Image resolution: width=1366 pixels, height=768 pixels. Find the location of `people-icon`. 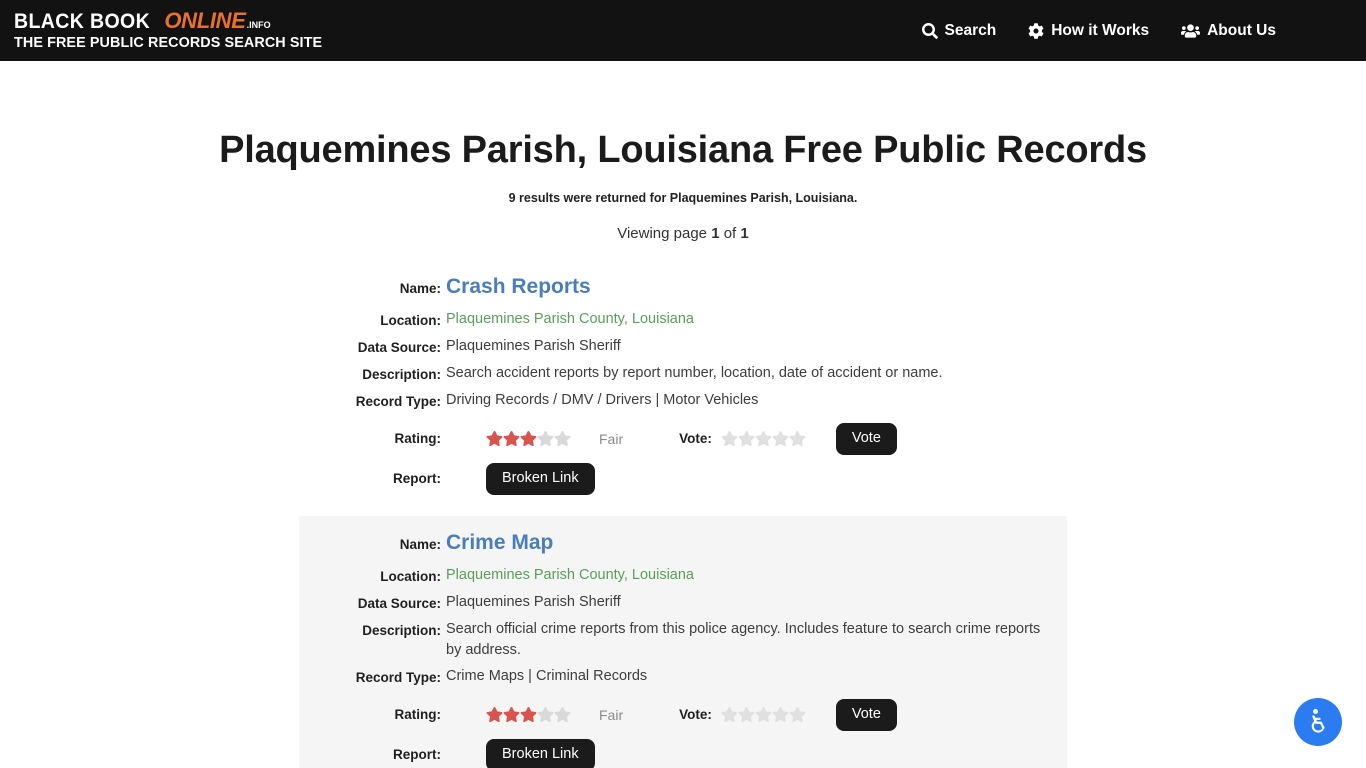

people-icon is located at coordinates (1191, 31).